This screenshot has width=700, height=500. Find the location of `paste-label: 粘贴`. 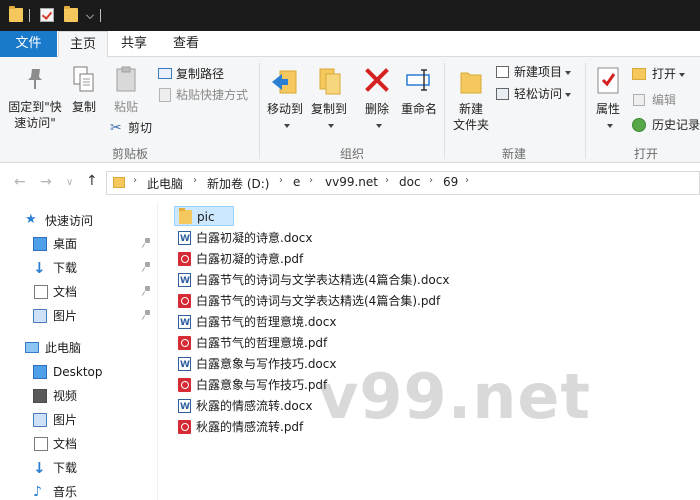

paste-label: 粘贴 is located at coordinates (125, 107).